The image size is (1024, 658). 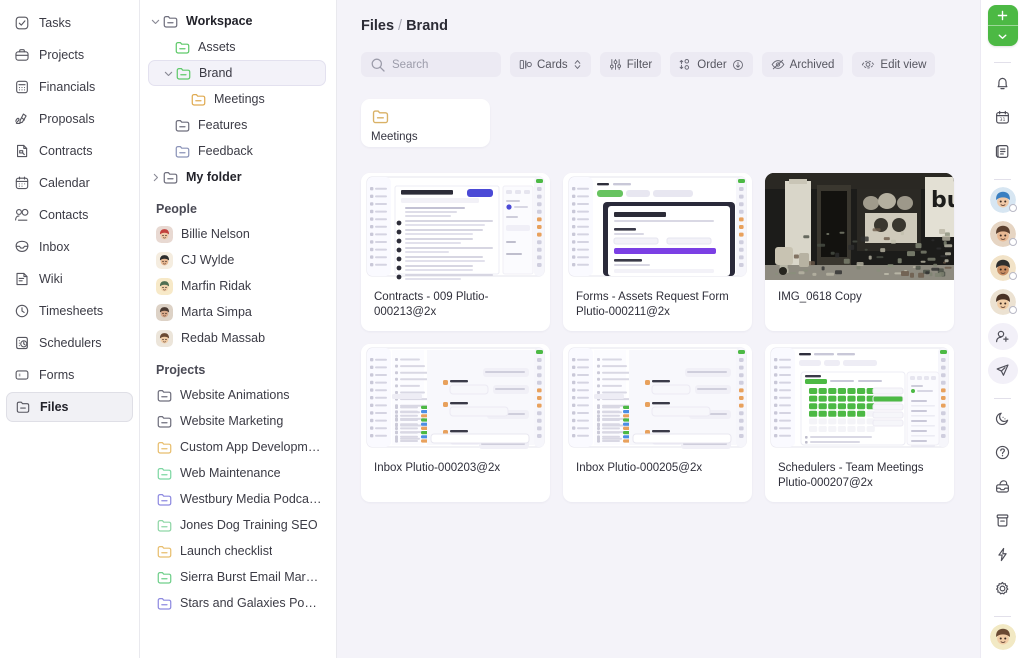 What do you see at coordinates (1003, 486) in the screenshot?
I see `inbox-tray-icon` at bounding box center [1003, 486].